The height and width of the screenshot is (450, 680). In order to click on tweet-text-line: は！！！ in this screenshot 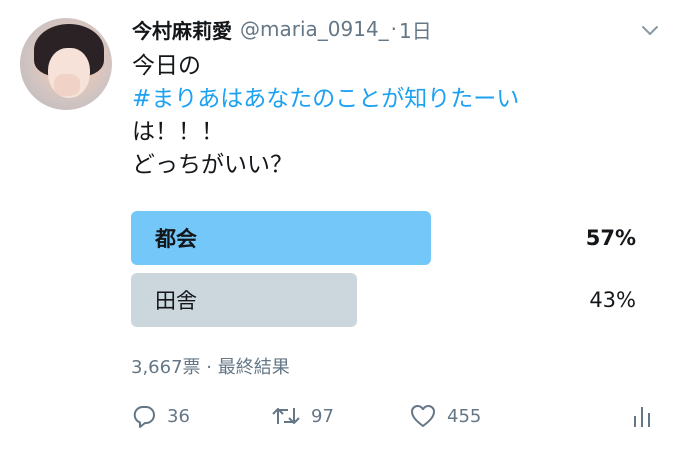, I will do `click(178, 132)`.